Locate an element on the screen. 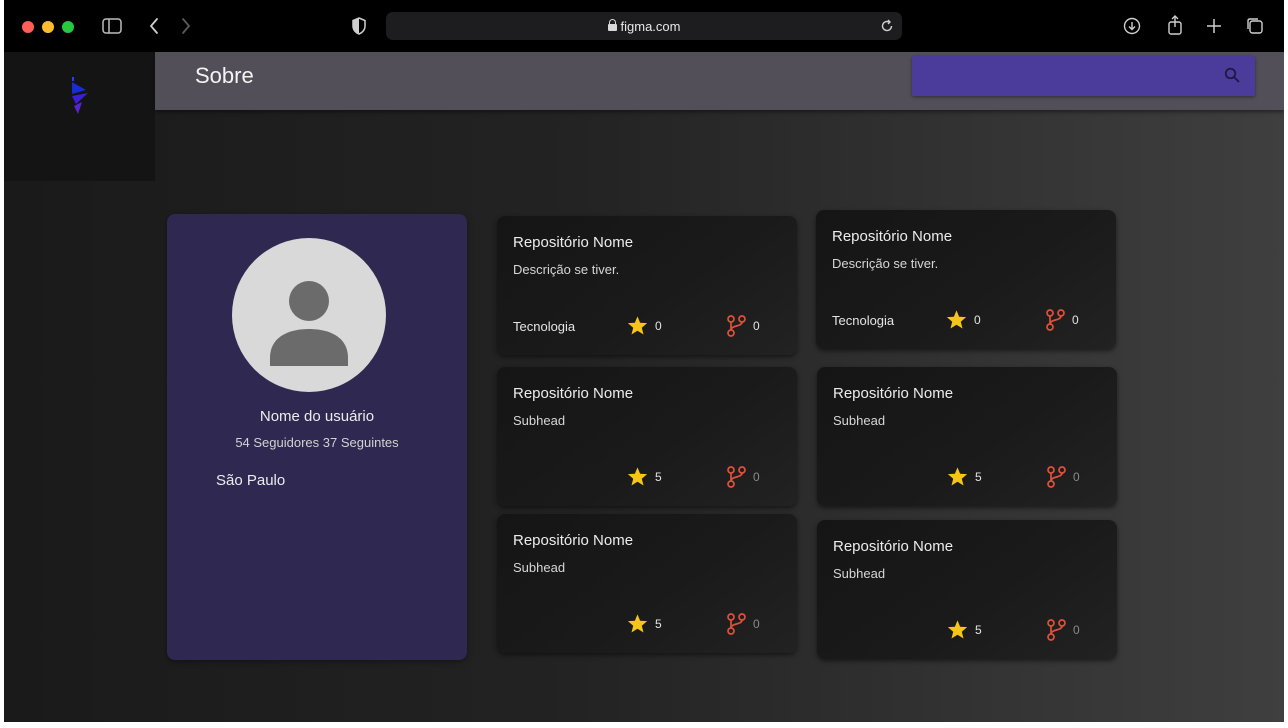 This screenshot has height=728, width=1288. back-icon is located at coordinates (154, 26).